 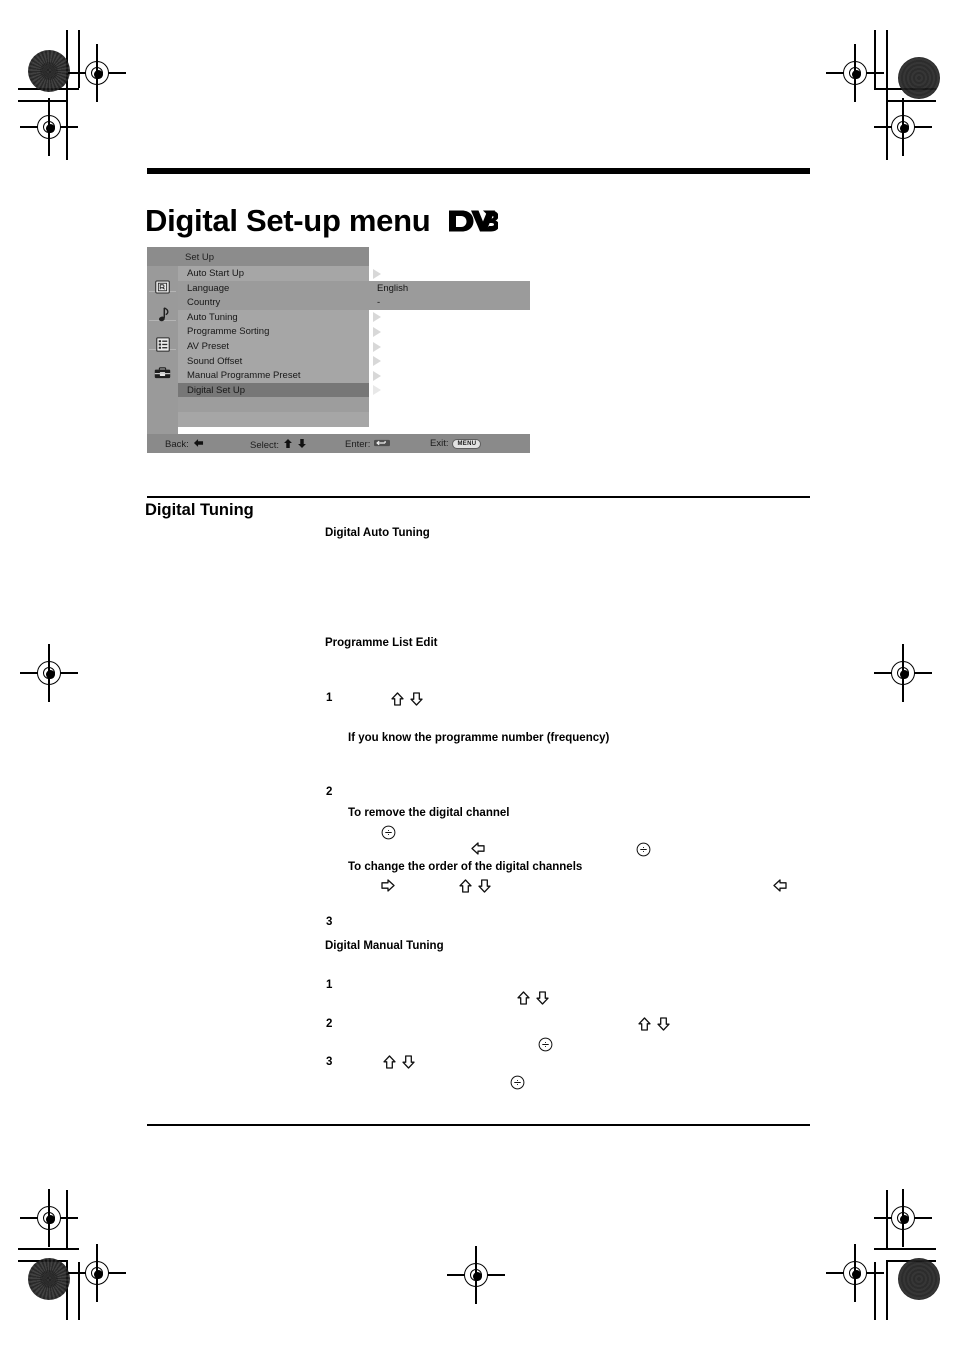 What do you see at coordinates (208, 346) in the screenshot?
I see `osd-menu-item-label: AV Preset` at bounding box center [208, 346].